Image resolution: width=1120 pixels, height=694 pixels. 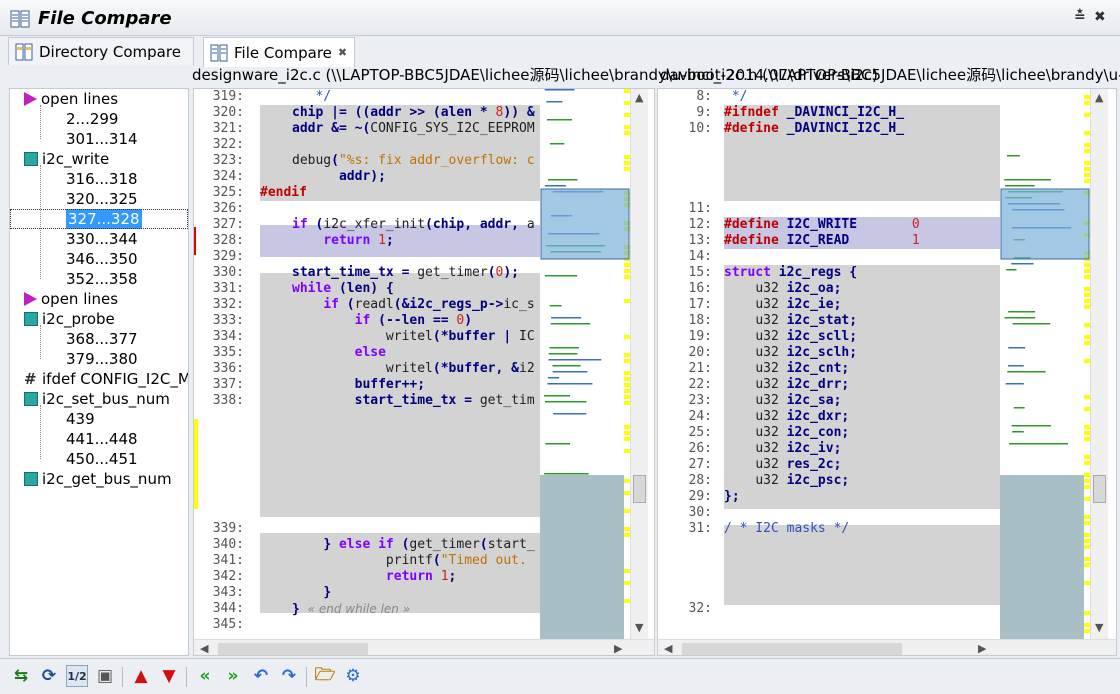 I want to click on code-line: debug("%s: fix addr_overflow: c, so click(x=416, y=161).